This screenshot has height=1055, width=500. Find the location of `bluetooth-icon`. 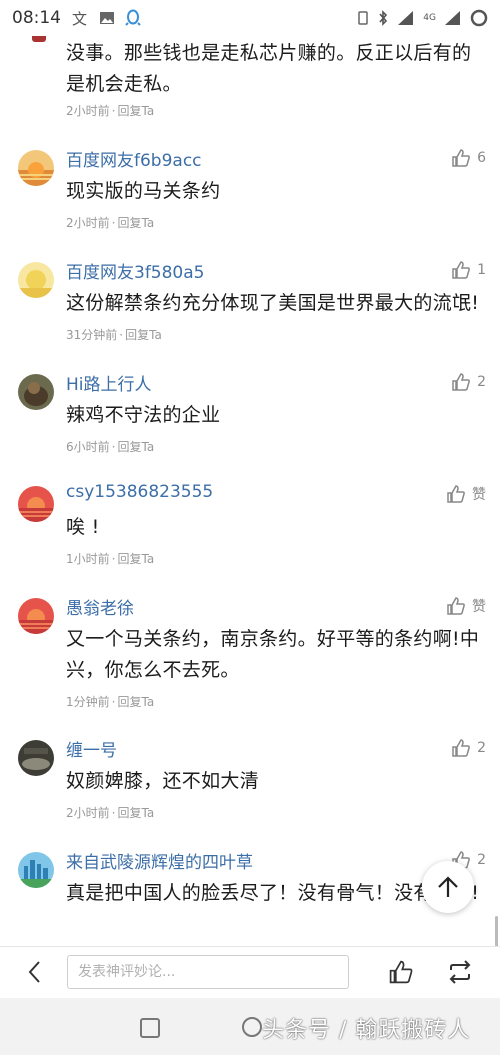

bluetooth-icon is located at coordinates (383, 18).